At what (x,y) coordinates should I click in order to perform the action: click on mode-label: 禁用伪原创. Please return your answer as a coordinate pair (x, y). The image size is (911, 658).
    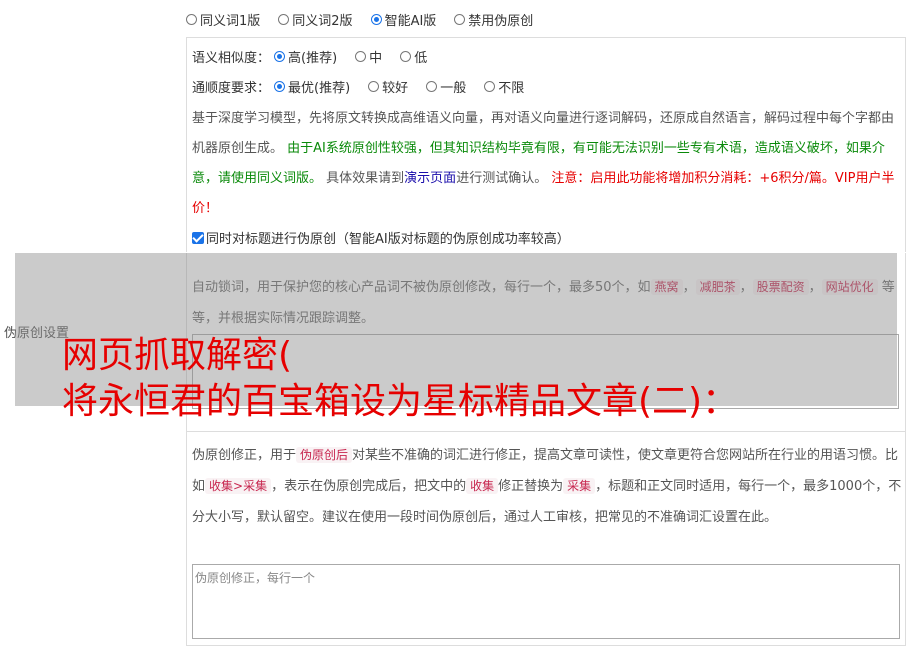
    Looking at the image, I should click on (501, 21).